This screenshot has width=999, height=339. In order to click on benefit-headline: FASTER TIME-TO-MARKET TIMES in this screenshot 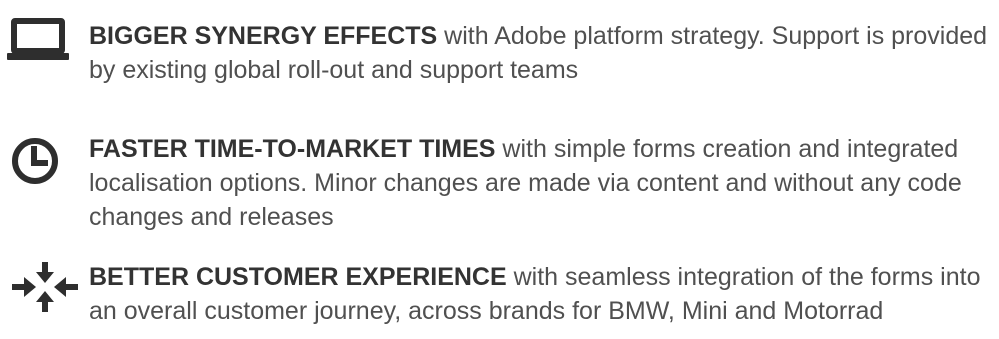, I will do `click(292, 149)`.